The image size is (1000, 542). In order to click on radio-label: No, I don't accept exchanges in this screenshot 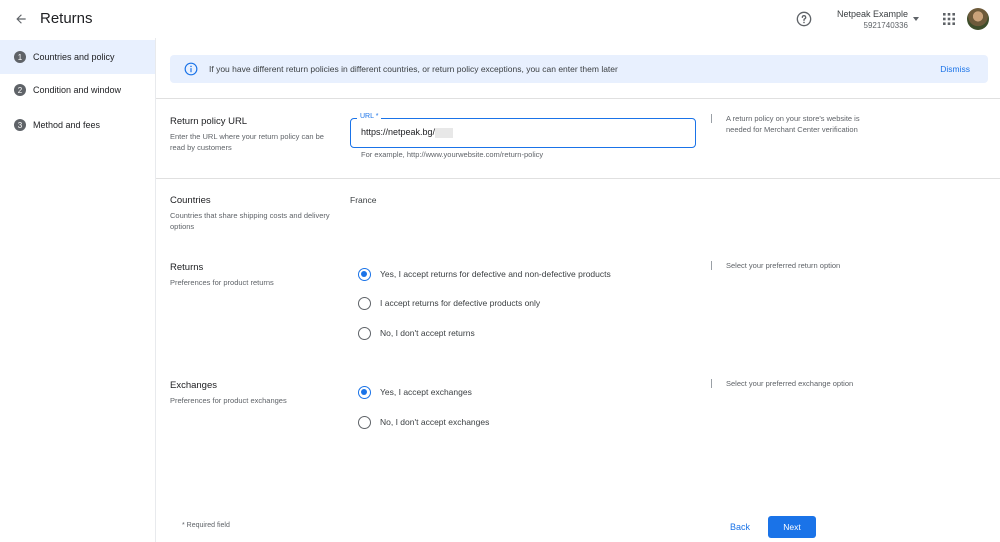, I will do `click(435, 422)`.